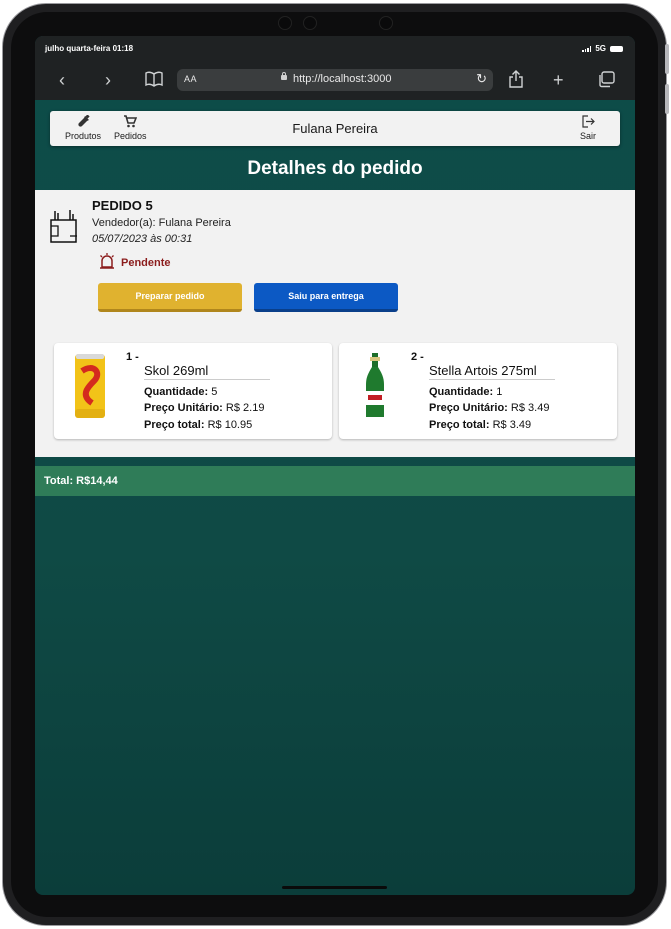 The image size is (671, 929). Describe the element at coordinates (146, 262) in the screenshot. I see `status-label: Pendente` at that location.